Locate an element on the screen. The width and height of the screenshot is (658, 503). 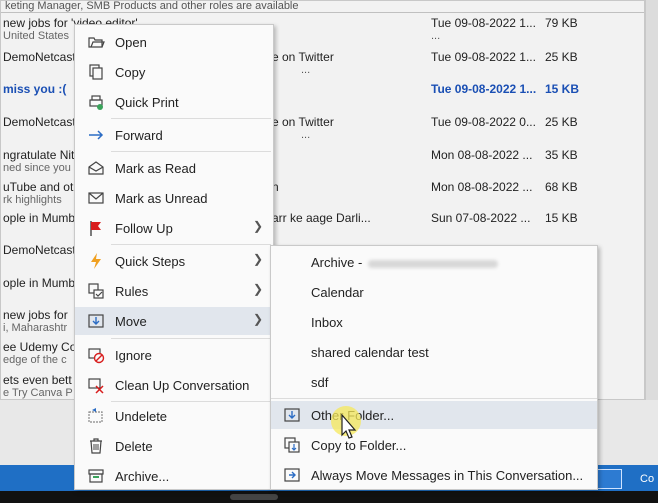
menu-item-mark-as-unread: Mark as Unread is located at coordinates (174, 198).